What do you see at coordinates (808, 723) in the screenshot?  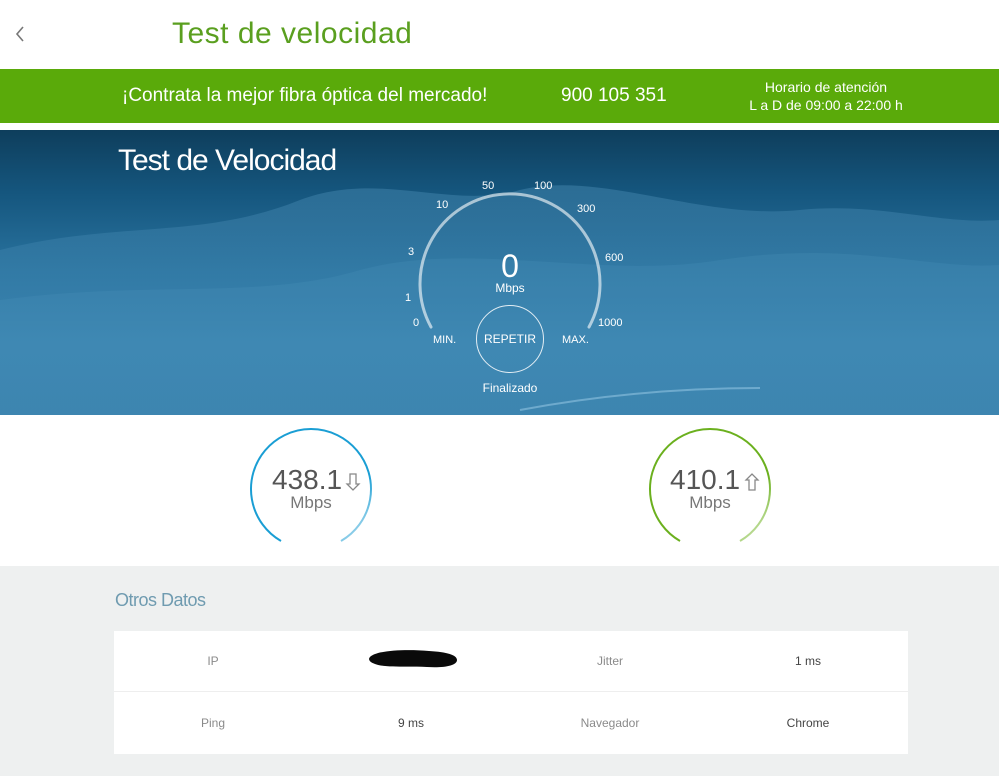 I see `browser-value: Chrome` at bounding box center [808, 723].